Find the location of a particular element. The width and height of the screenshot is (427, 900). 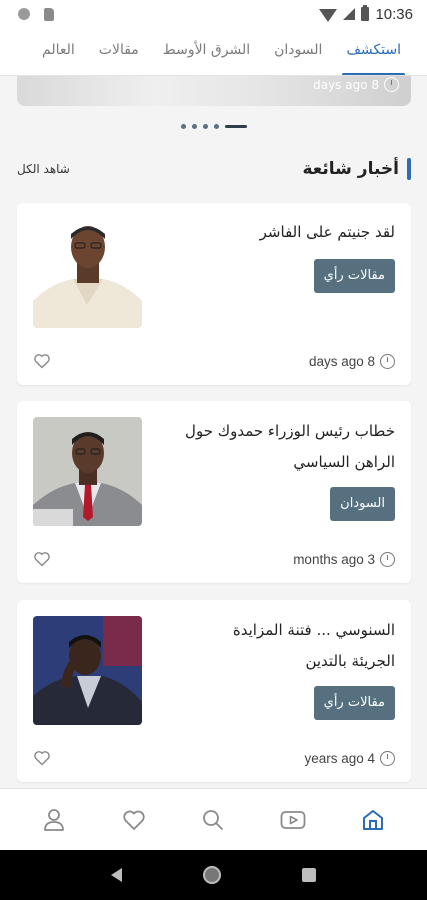

heart-icon is located at coordinates (134, 820).